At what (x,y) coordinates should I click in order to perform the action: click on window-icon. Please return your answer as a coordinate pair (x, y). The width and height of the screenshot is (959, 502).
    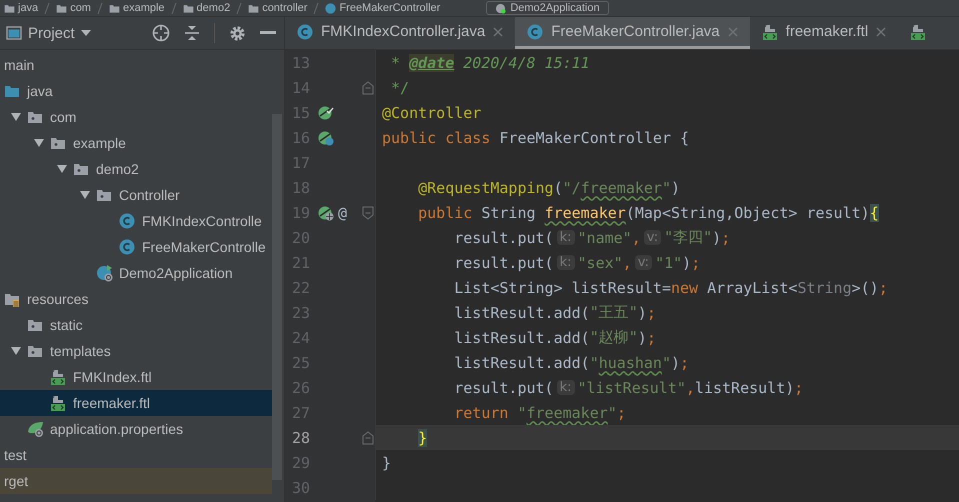
    Looking at the image, I should click on (14, 33).